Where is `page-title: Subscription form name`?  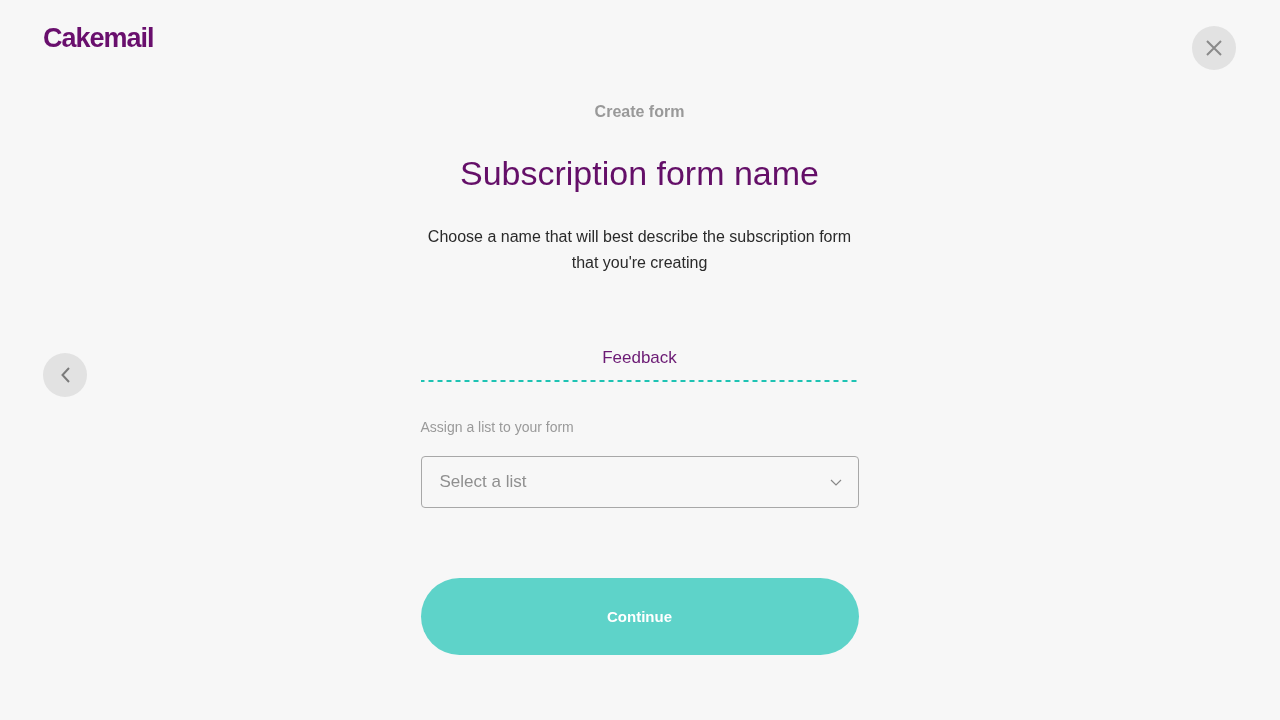 page-title: Subscription form name is located at coordinates (639, 173).